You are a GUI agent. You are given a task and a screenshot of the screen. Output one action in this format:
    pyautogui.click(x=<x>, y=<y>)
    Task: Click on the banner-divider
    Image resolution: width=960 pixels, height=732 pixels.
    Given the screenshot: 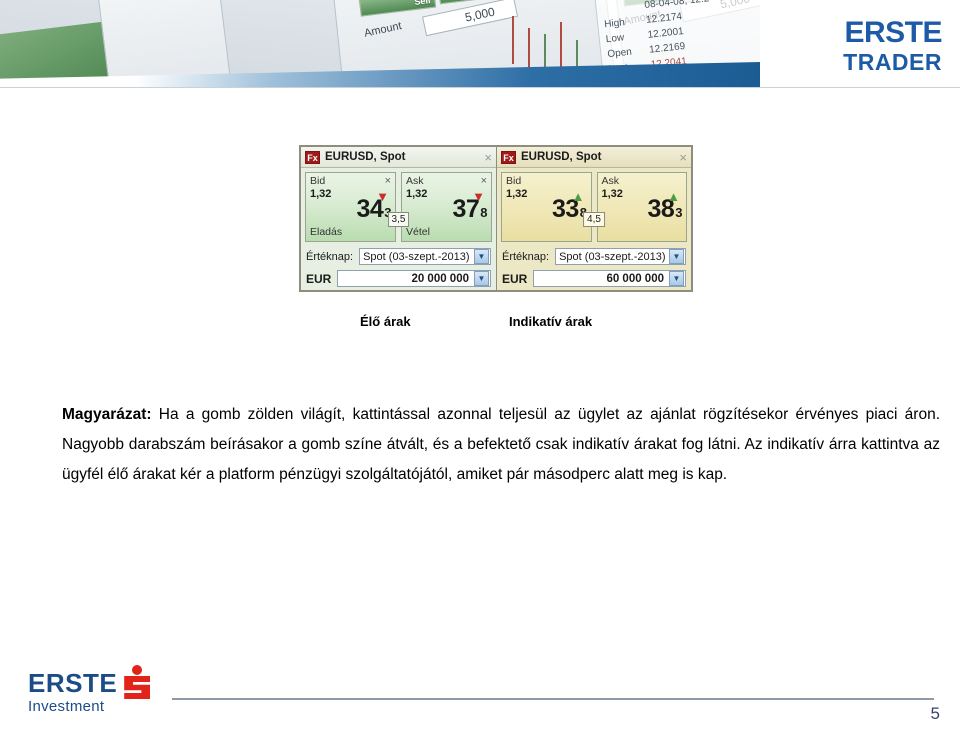 What is the action you would take?
    pyautogui.click(x=480, y=87)
    